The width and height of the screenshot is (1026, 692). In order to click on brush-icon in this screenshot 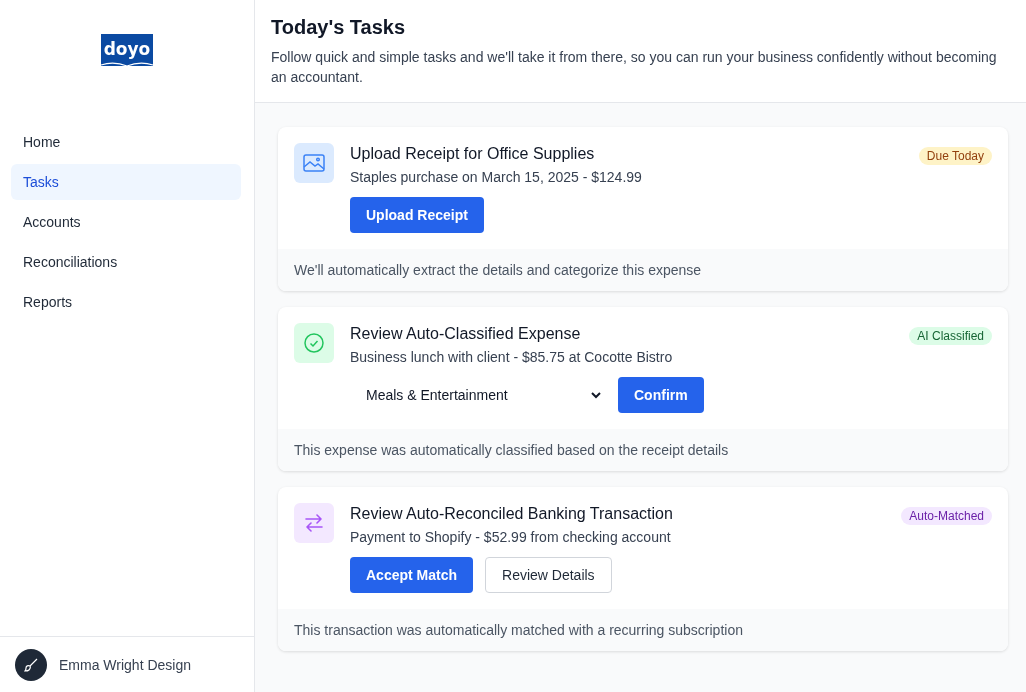, I will do `click(31, 664)`.